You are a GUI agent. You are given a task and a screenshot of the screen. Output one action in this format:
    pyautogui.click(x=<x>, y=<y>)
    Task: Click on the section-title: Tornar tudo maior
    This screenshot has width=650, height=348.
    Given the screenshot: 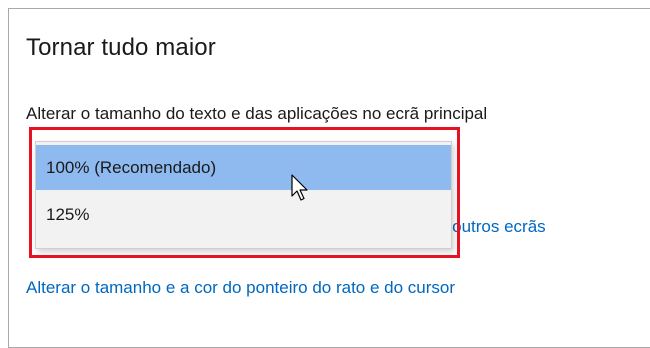 What is the action you would take?
    pyautogui.click(x=121, y=47)
    